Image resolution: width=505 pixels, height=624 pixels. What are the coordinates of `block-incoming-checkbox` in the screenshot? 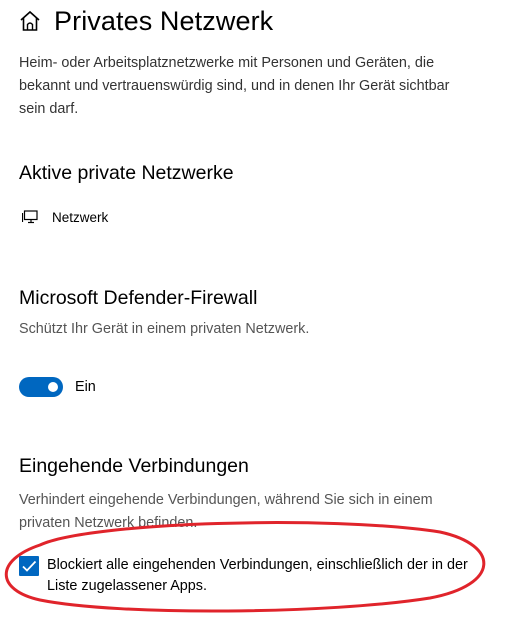 It's located at (29, 566).